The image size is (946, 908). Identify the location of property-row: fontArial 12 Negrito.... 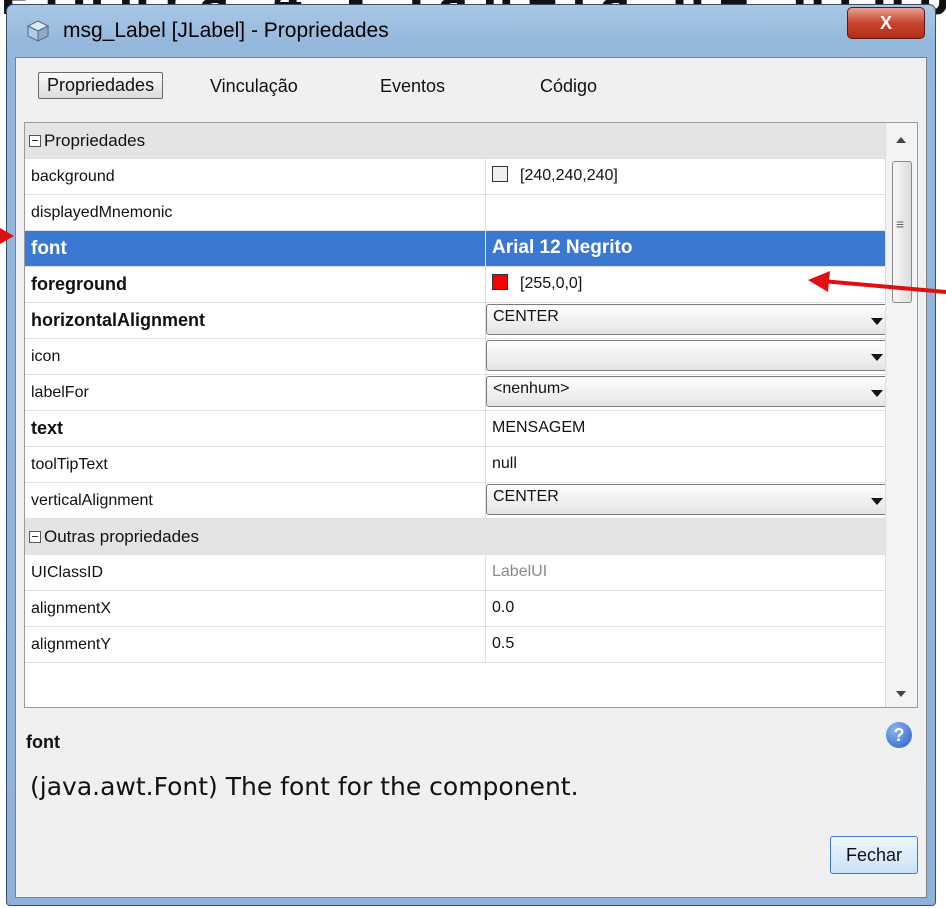
(471, 249).